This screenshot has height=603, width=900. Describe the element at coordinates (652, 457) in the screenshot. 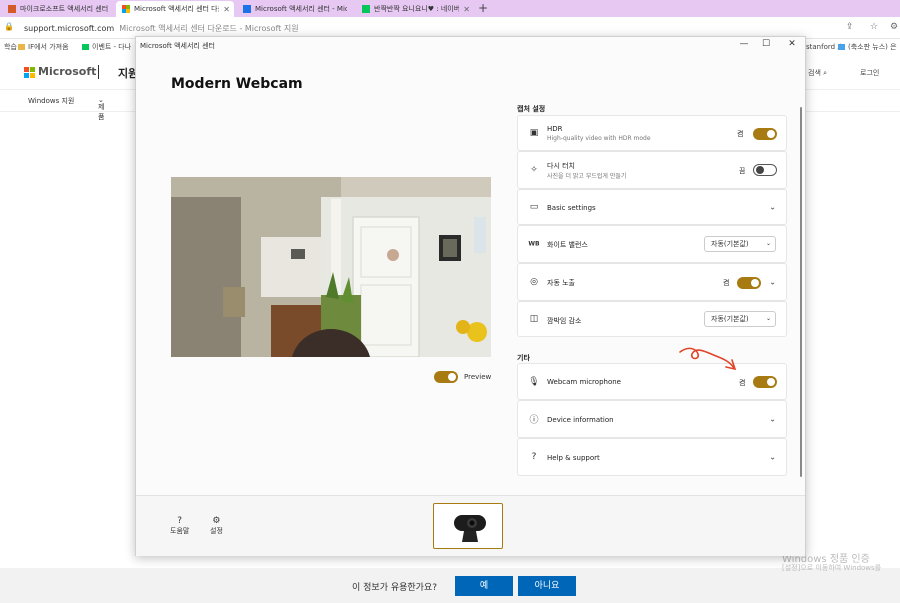

I see `help-support-row: ? Help & support ⌄` at that location.